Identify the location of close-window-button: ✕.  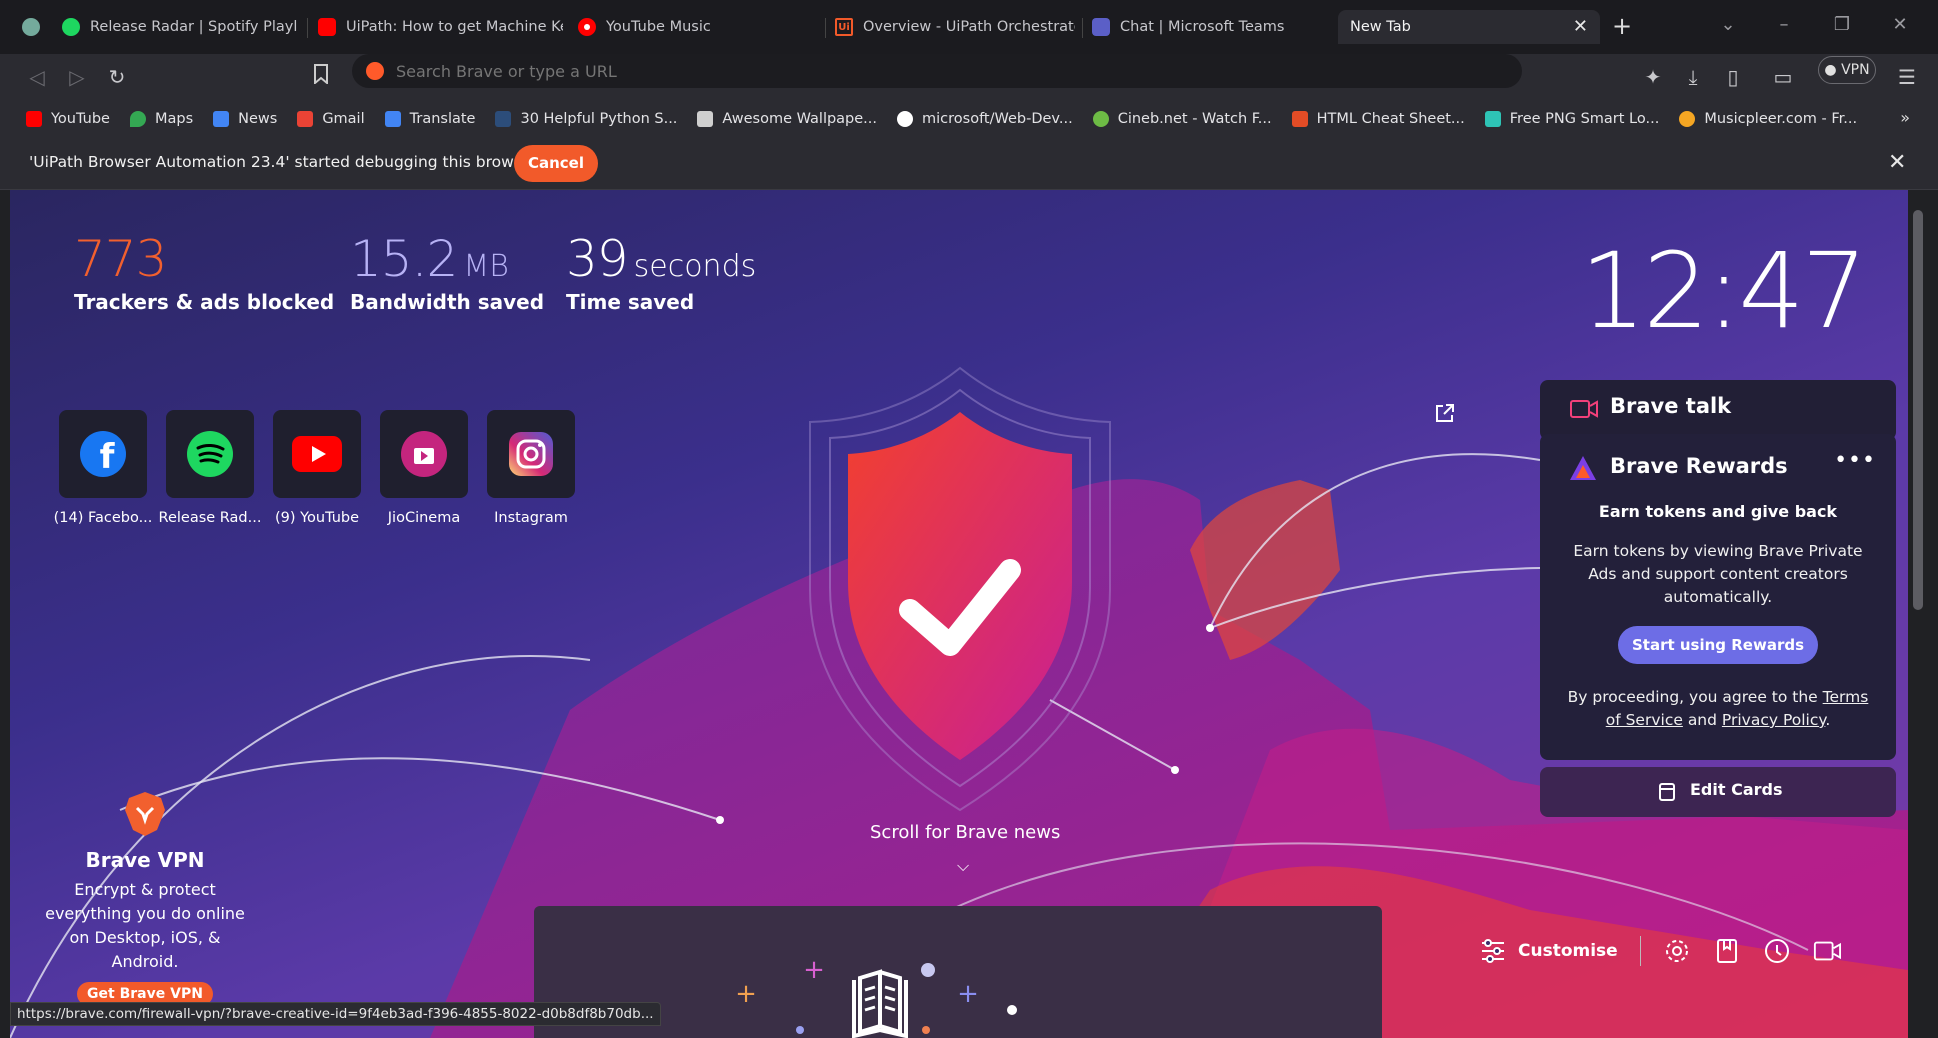
(1900, 24).